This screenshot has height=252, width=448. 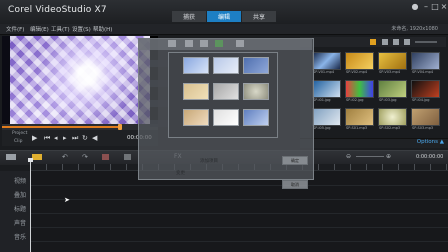 What do you see at coordinates (421, 100) in the screenshot?
I see `thumb-label: SP-I04.jpg` at bounding box center [421, 100].